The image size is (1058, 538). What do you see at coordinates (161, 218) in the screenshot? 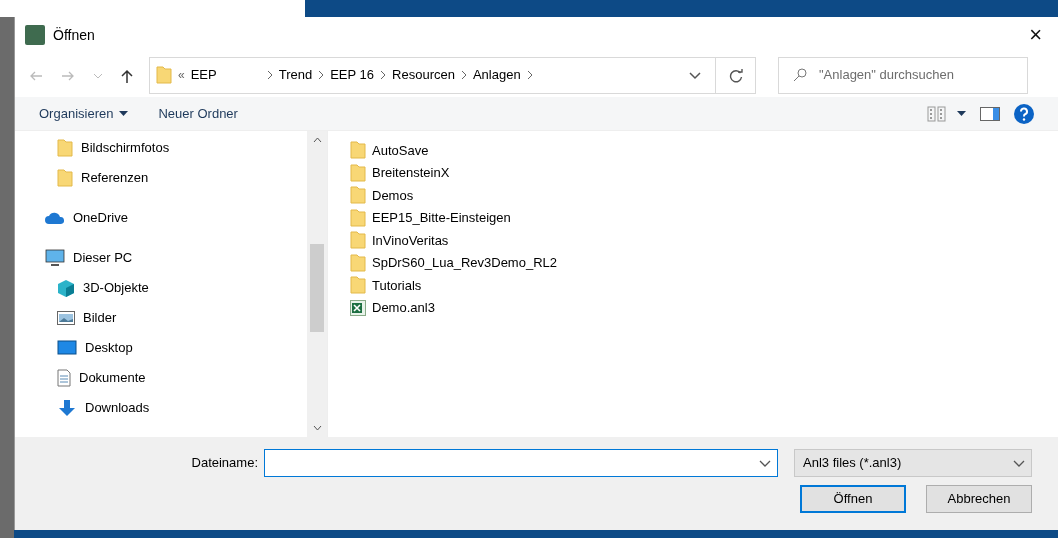
I see `nav-item: OneDrive` at bounding box center [161, 218].